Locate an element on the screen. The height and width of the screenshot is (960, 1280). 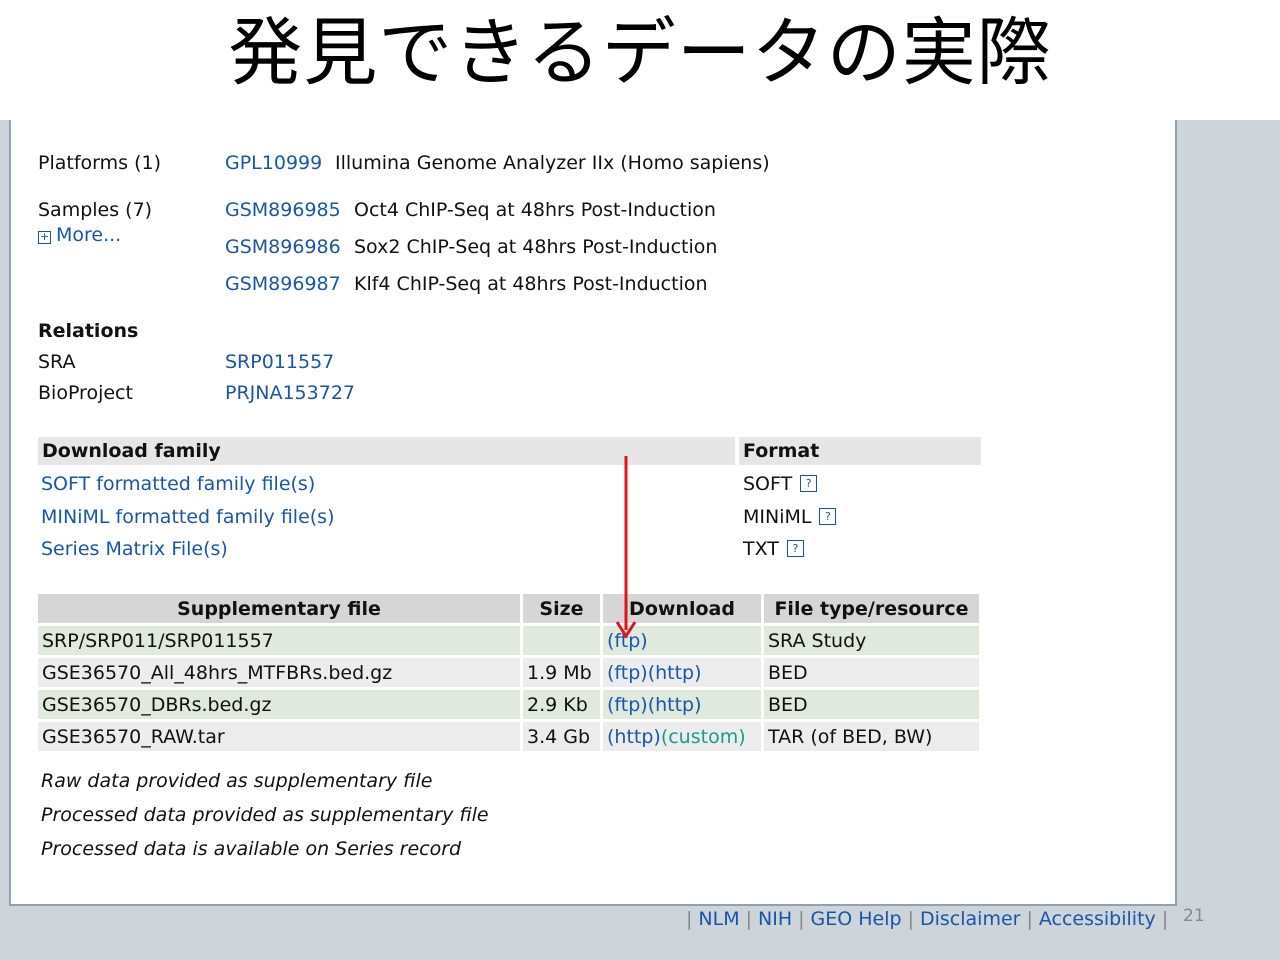
col-header-file: Supplementary file is located at coordinates (279, 608).